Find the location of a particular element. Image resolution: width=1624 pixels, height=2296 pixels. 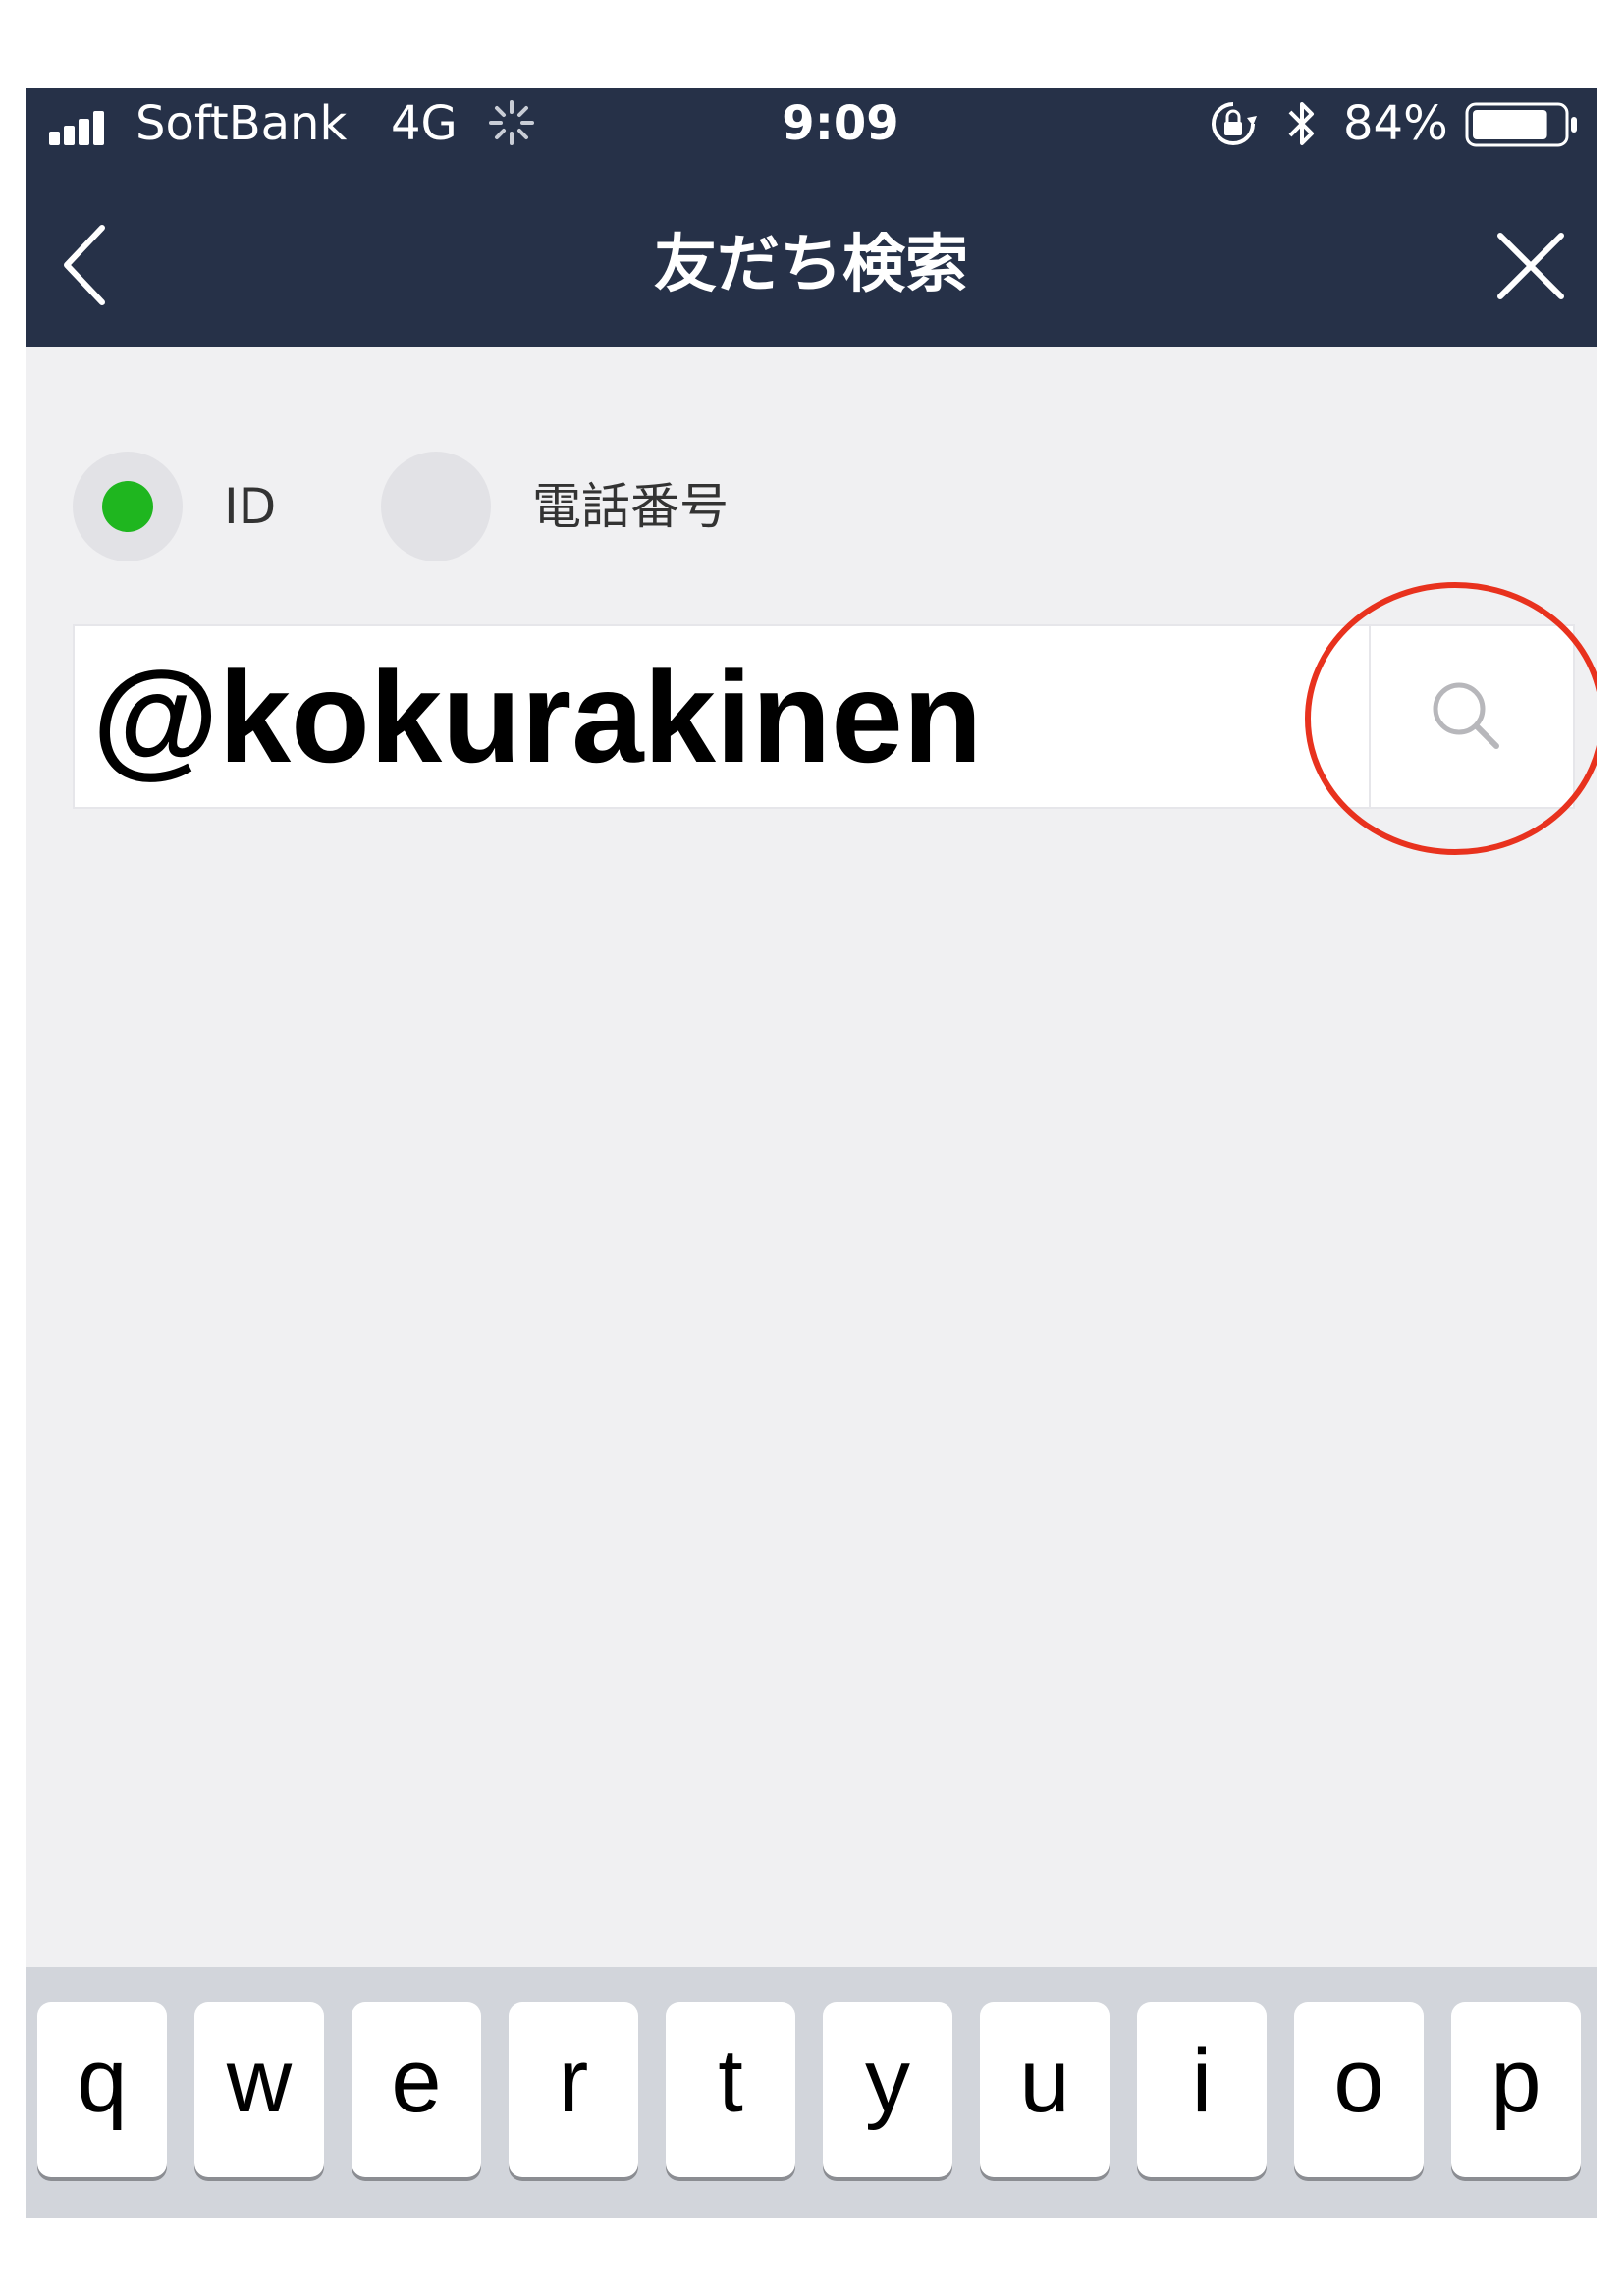

radio-button-id is located at coordinates (128, 506).